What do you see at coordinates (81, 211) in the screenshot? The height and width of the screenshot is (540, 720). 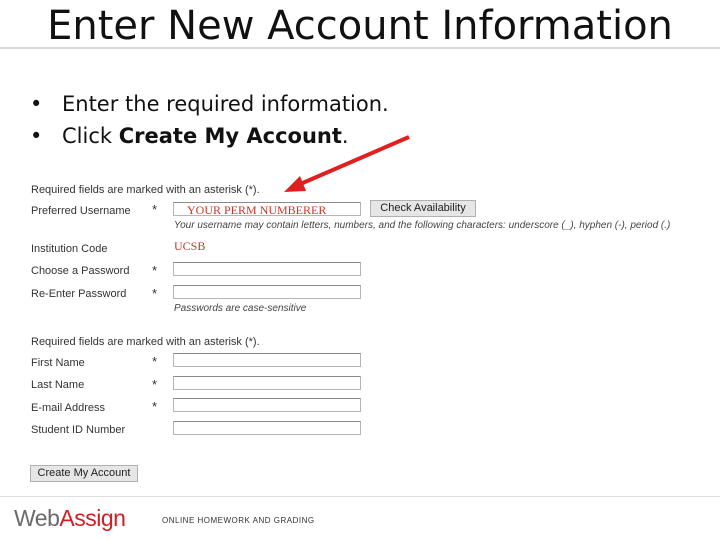 I see `preferred-username-label: Preferred Username` at bounding box center [81, 211].